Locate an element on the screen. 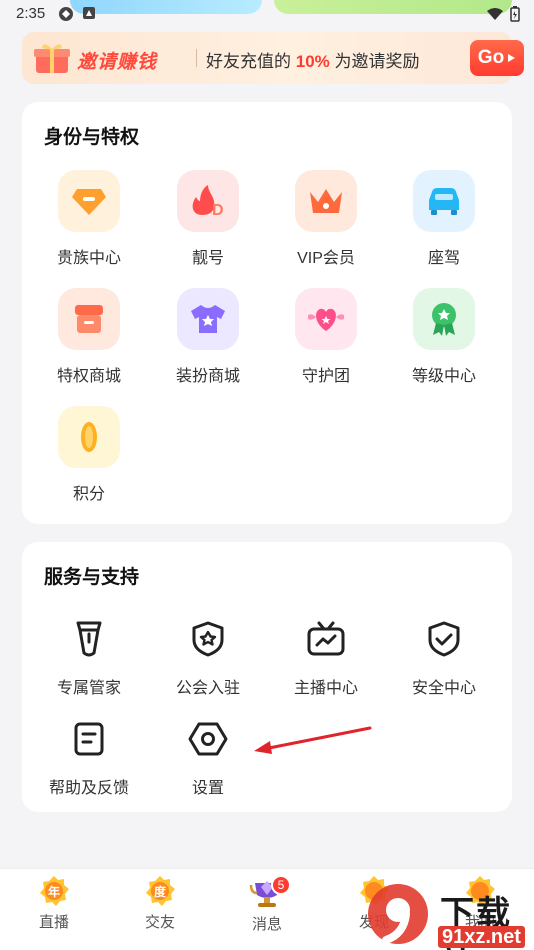 This screenshot has height=950, width=534. tv-chart-icon is located at coordinates (326, 639).